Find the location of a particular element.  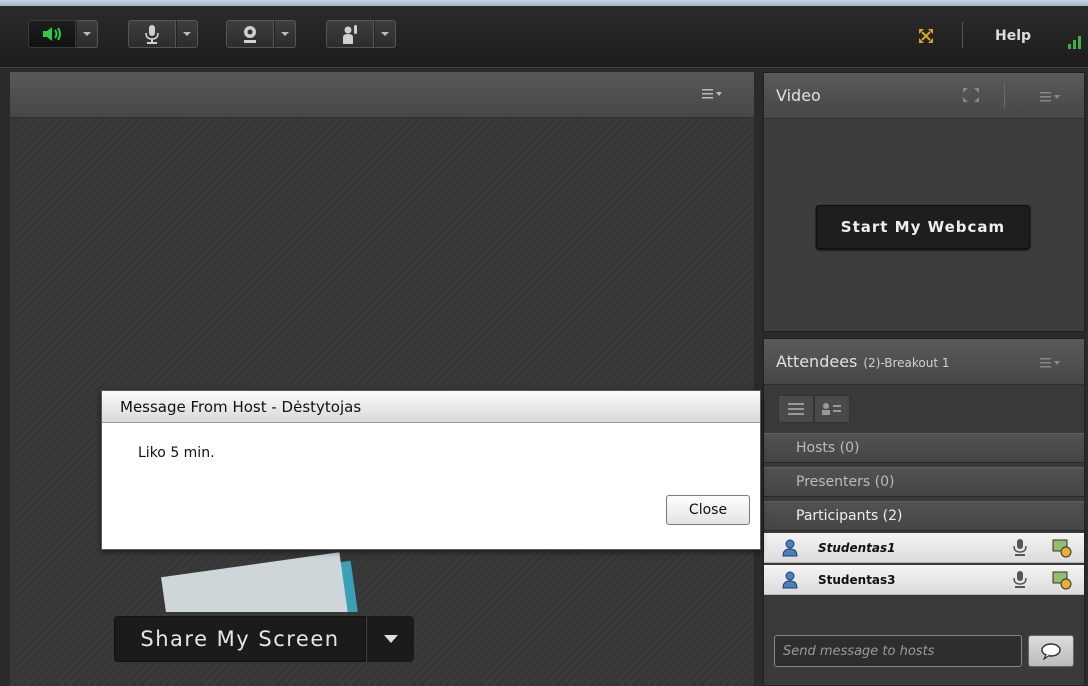

send-message-input: Send message to hosts is located at coordinates (898, 651).